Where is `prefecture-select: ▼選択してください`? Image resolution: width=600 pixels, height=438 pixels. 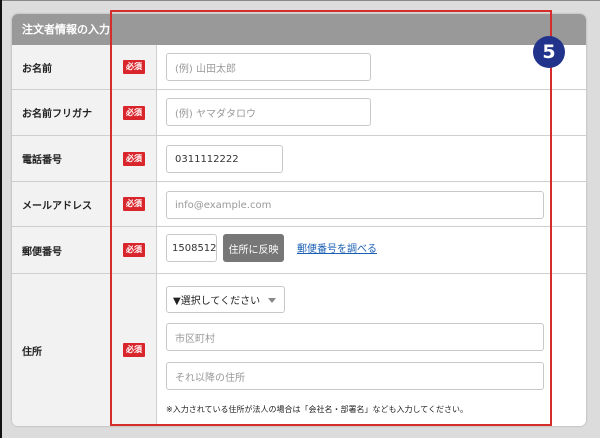
prefecture-select: ▼選択してください is located at coordinates (225, 299).